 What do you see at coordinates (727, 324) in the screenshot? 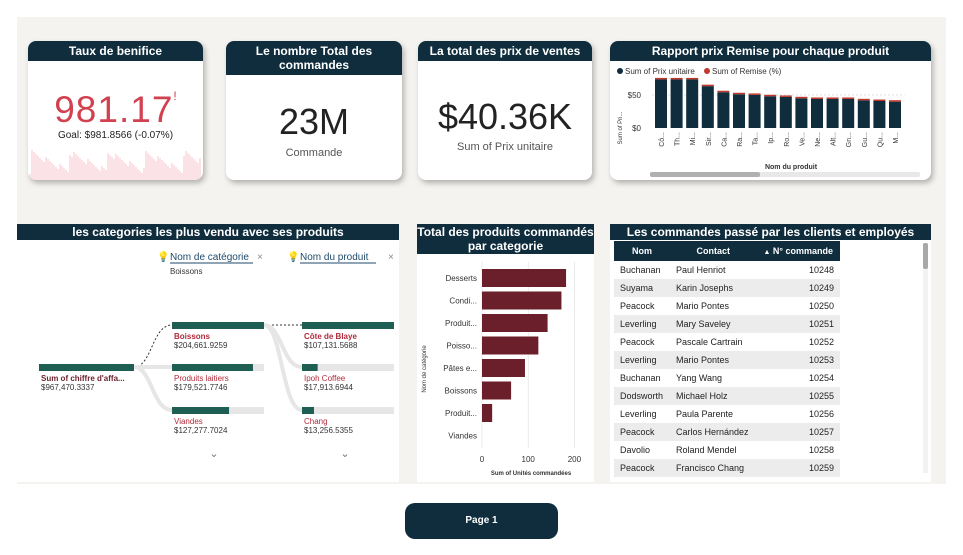
I see `table-row: Leverling Mary Saveley 10251` at bounding box center [727, 324].